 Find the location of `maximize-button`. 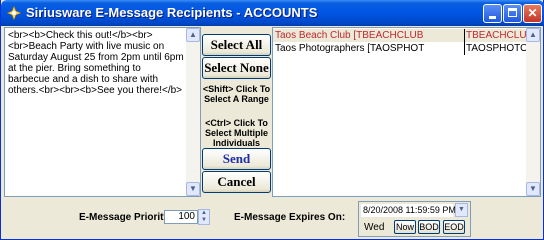

maximize-button is located at coordinates (512, 13).